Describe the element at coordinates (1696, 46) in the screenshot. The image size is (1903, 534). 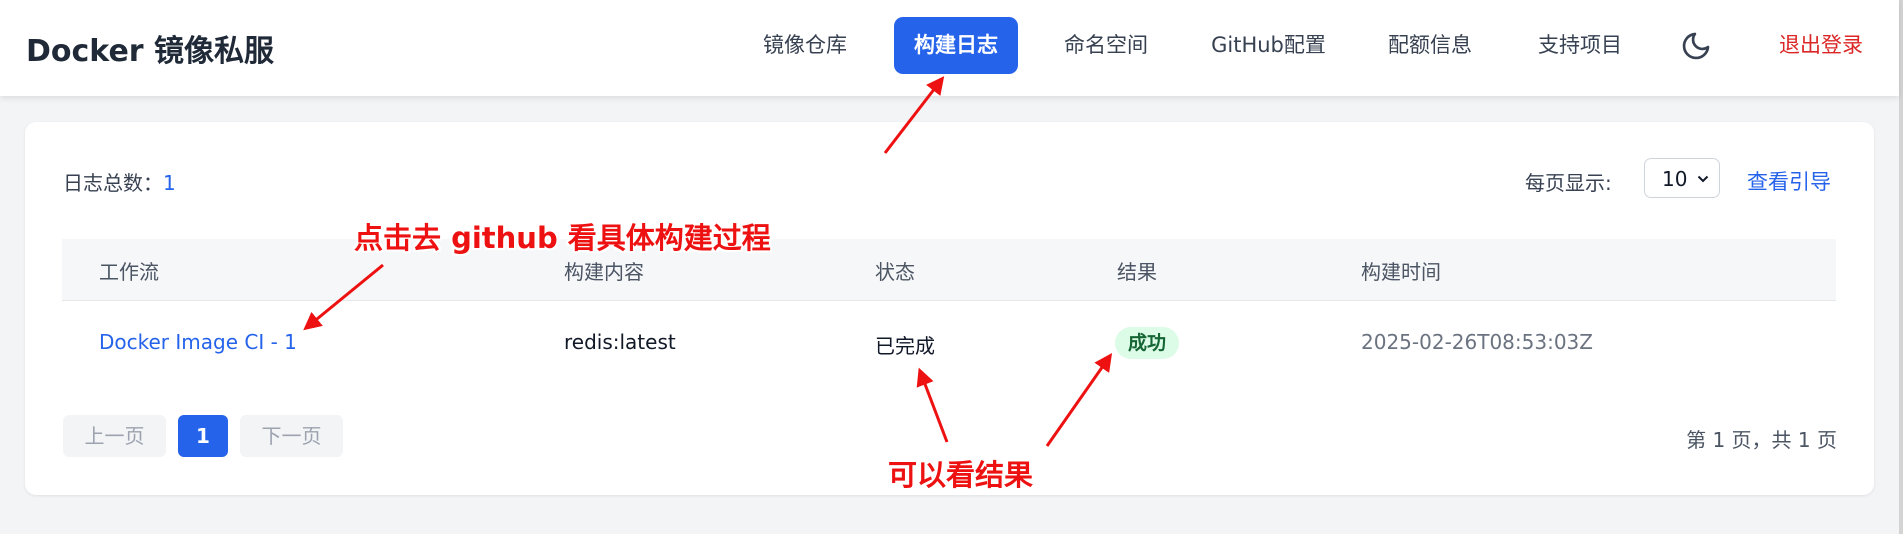
I see `moon-icon` at that location.